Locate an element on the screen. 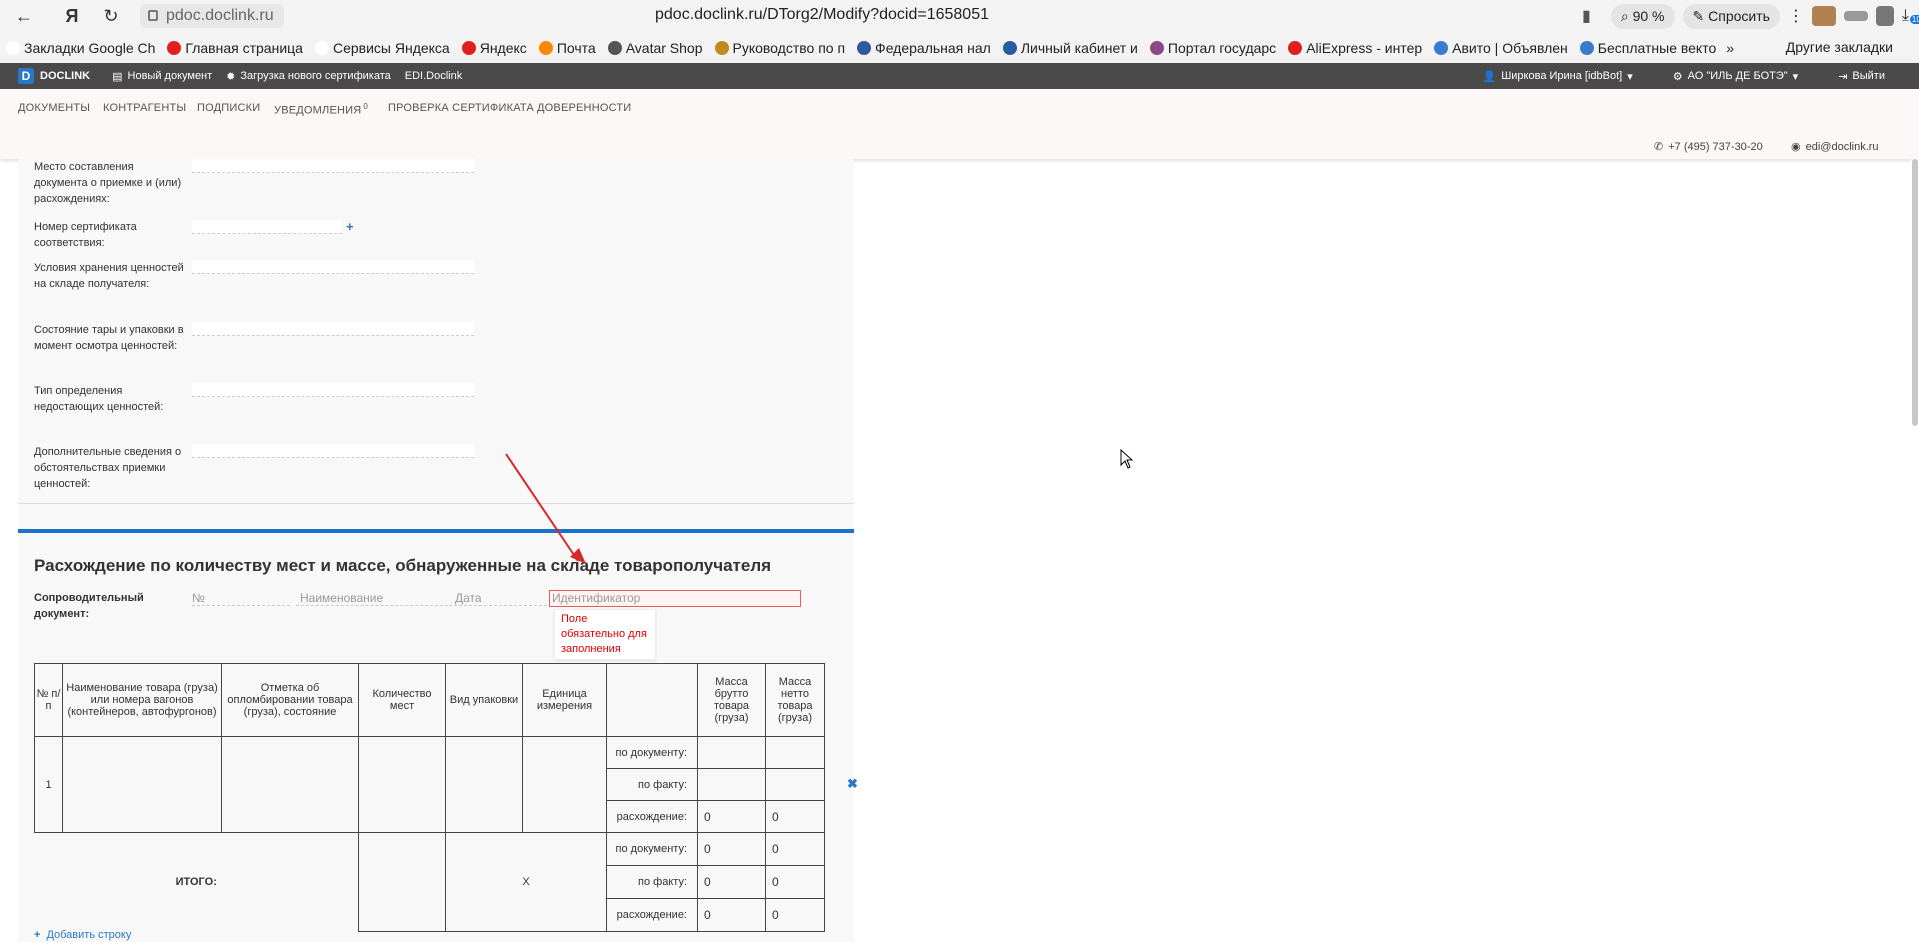  menu-contractors: КОНТРАГЕНТЫ is located at coordinates (144, 108).